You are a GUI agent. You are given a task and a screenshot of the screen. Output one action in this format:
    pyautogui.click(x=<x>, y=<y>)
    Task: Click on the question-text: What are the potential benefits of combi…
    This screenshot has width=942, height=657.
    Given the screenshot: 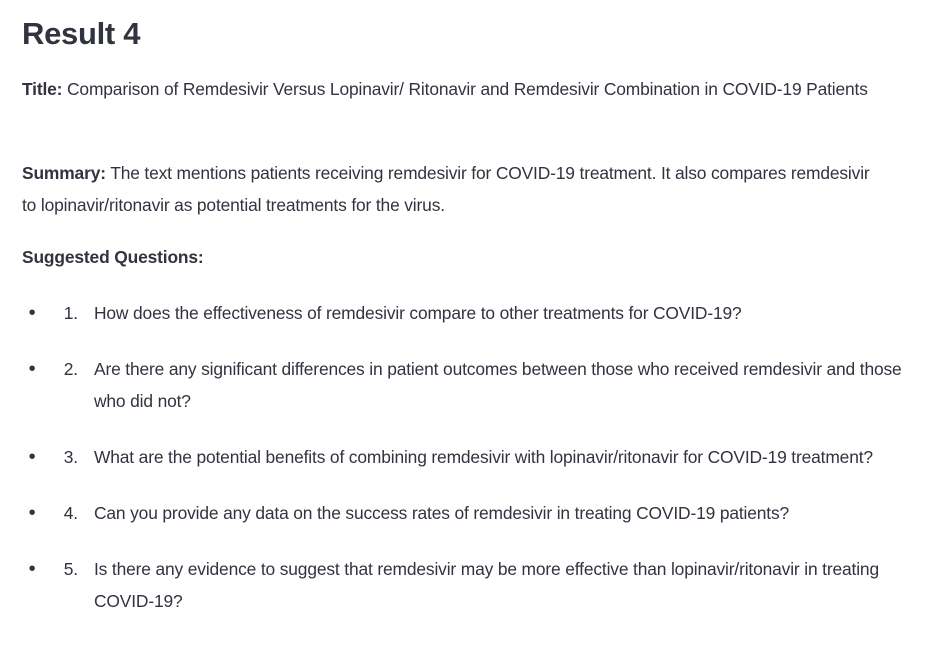 What is the action you would take?
    pyautogui.click(x=483, y=457)
    